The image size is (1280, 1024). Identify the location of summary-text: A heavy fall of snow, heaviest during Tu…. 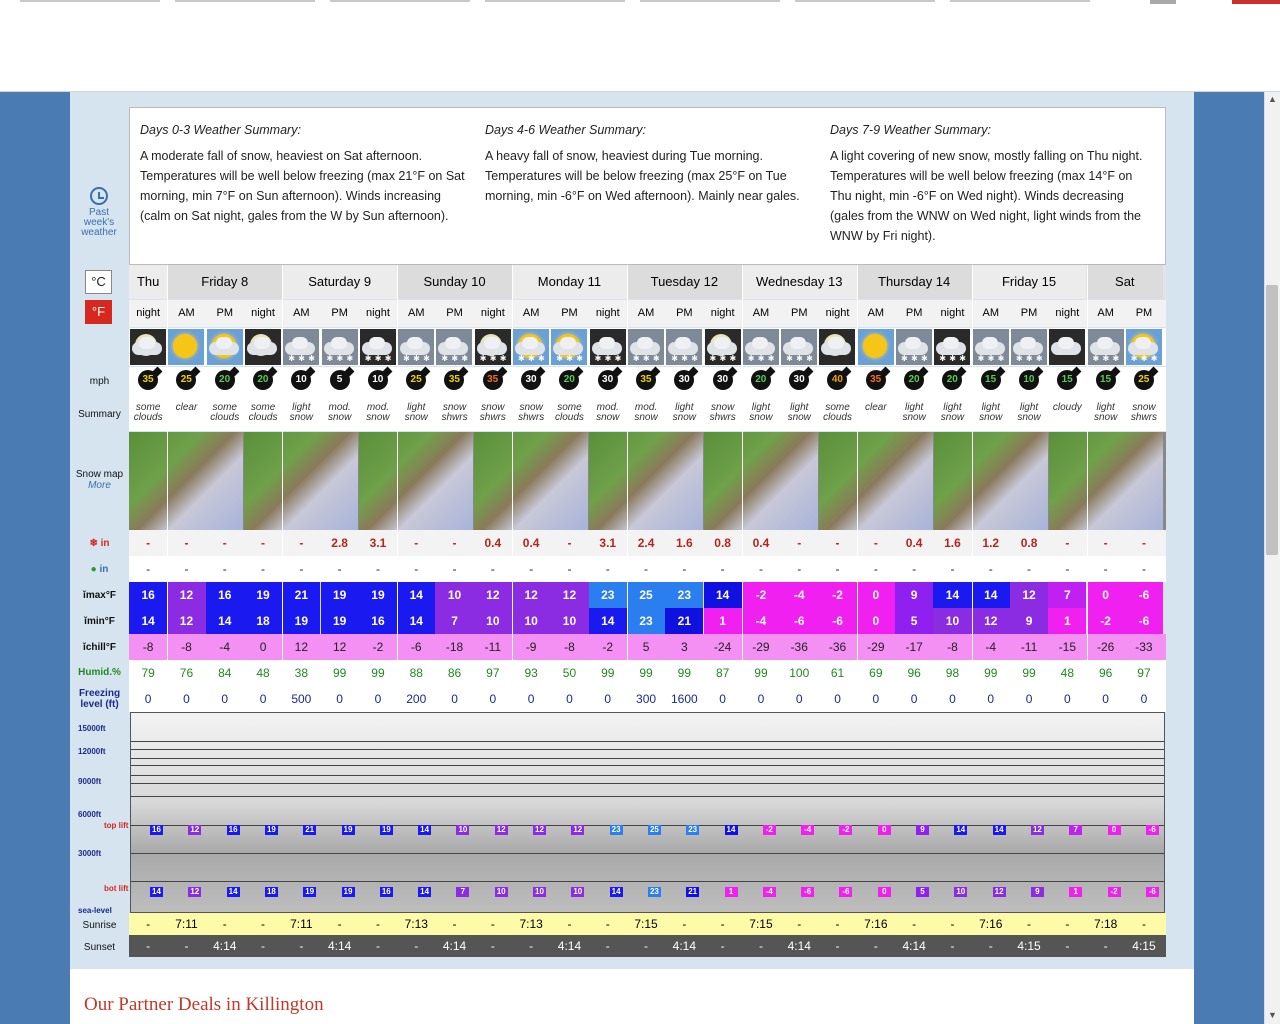
(642, 176).